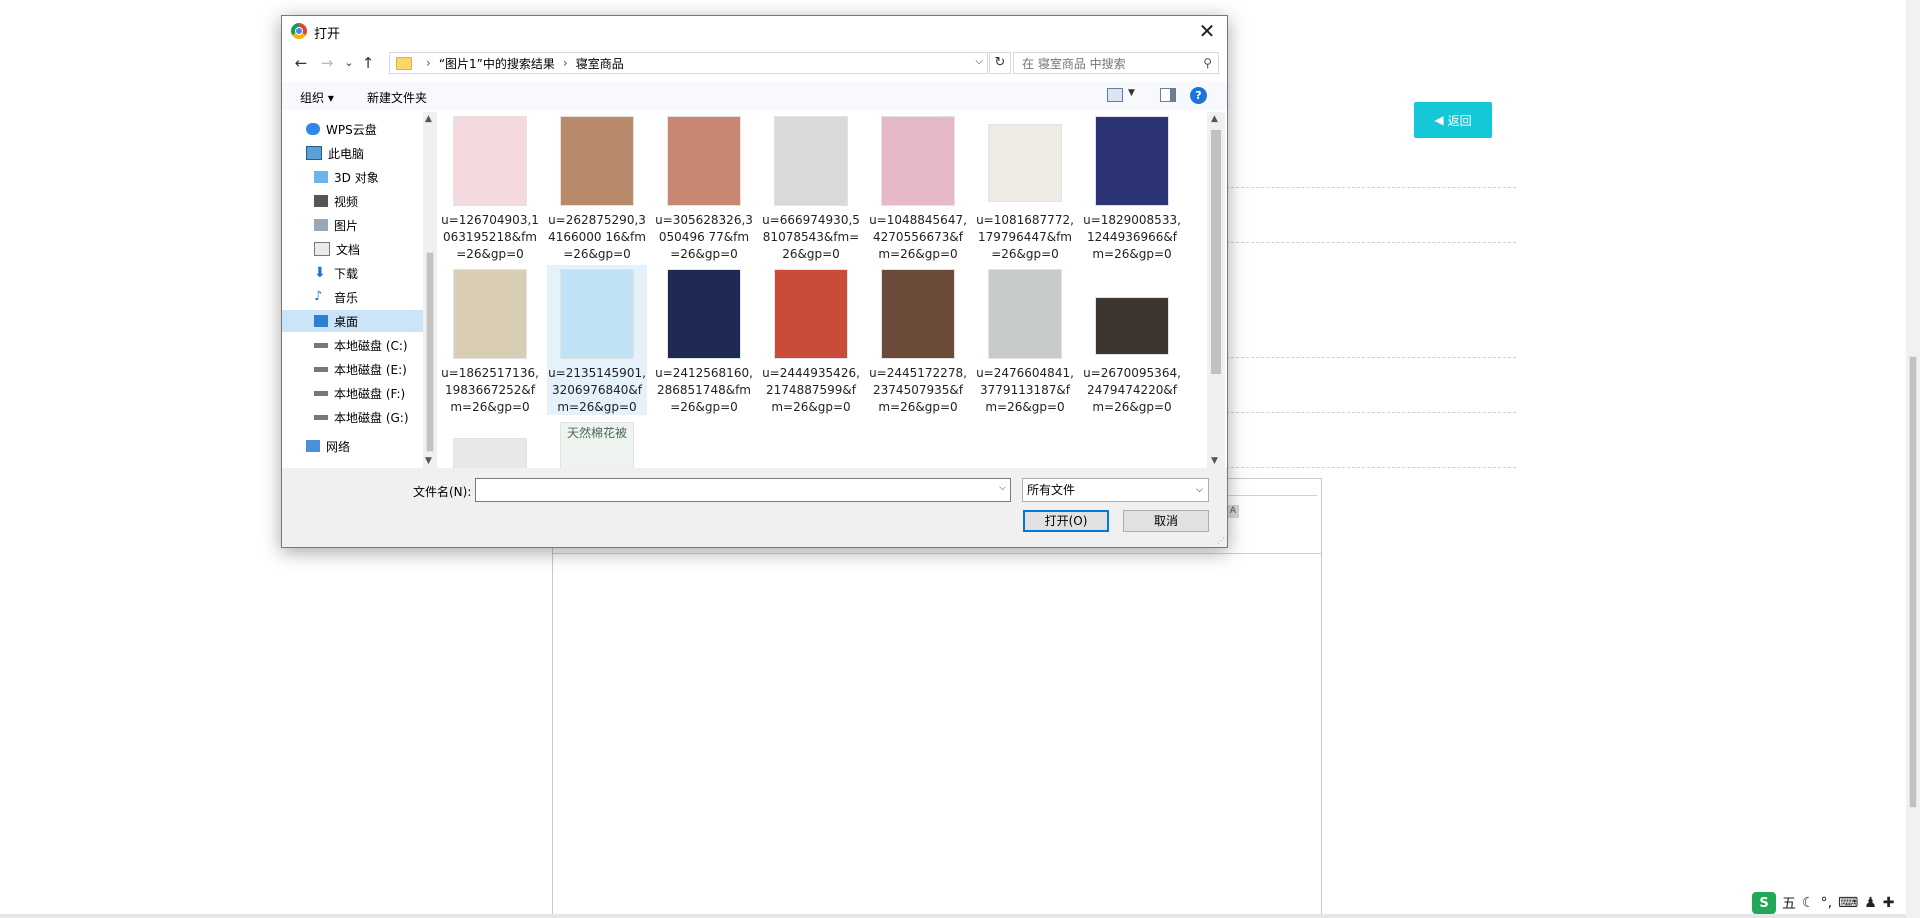  What do you see at coordinates (1066, 521) in the screenshot?
I see `open-button: 打开(O)` at bounding box center [1066, 521].